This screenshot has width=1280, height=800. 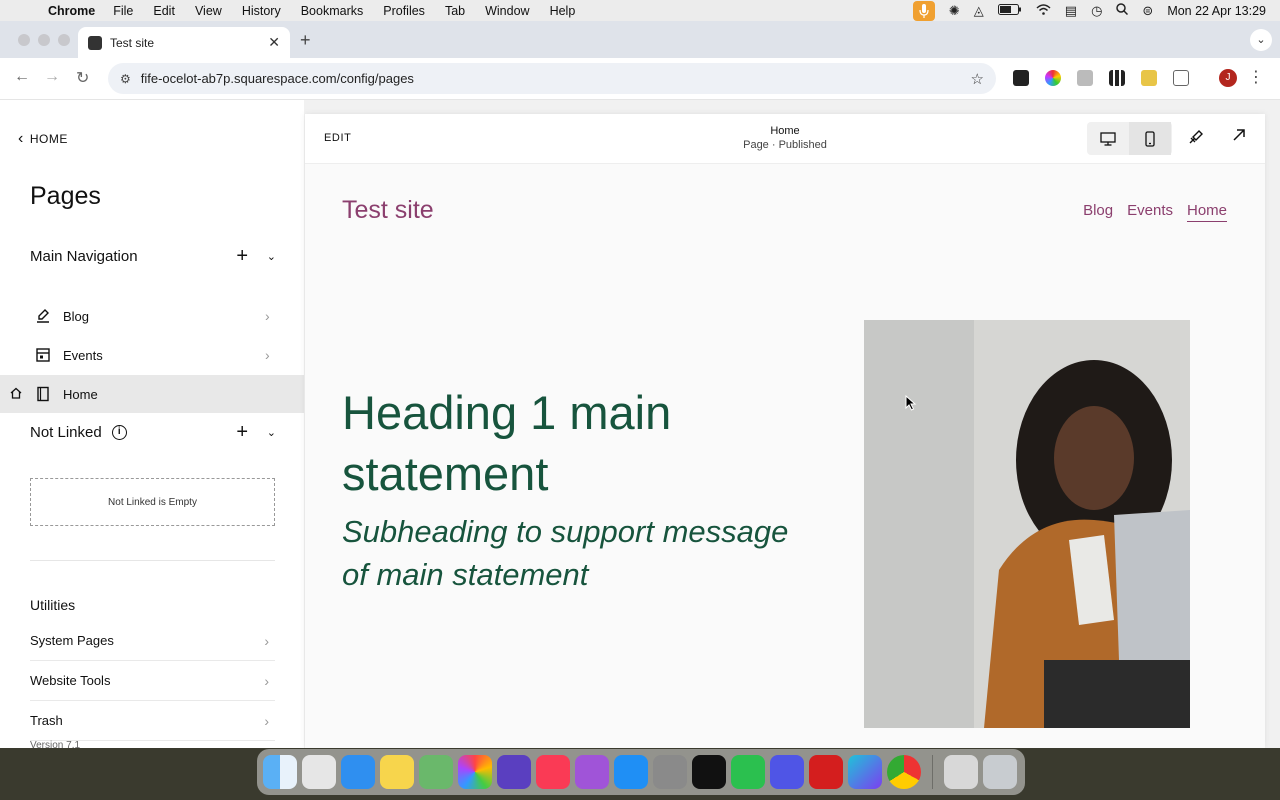 I want to click on perplexity-icon, so click(x=787, y=772).